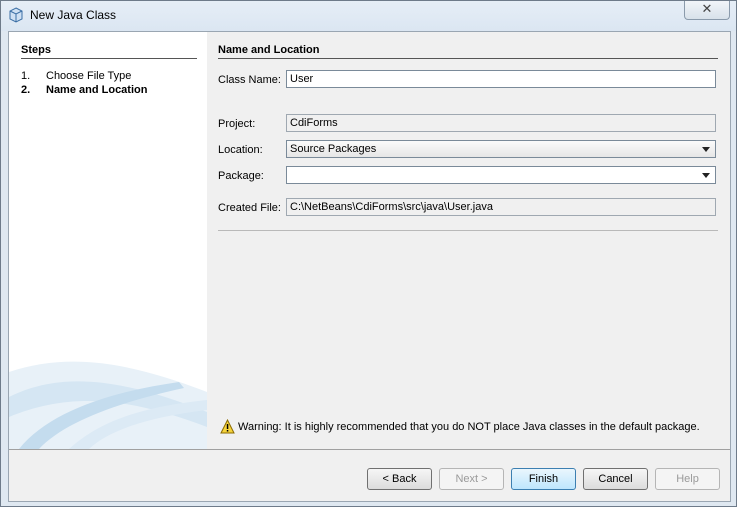  Describe the element at coordinates (269, 50) in the screenshot. I see `section-title: Name and Location` at that location.